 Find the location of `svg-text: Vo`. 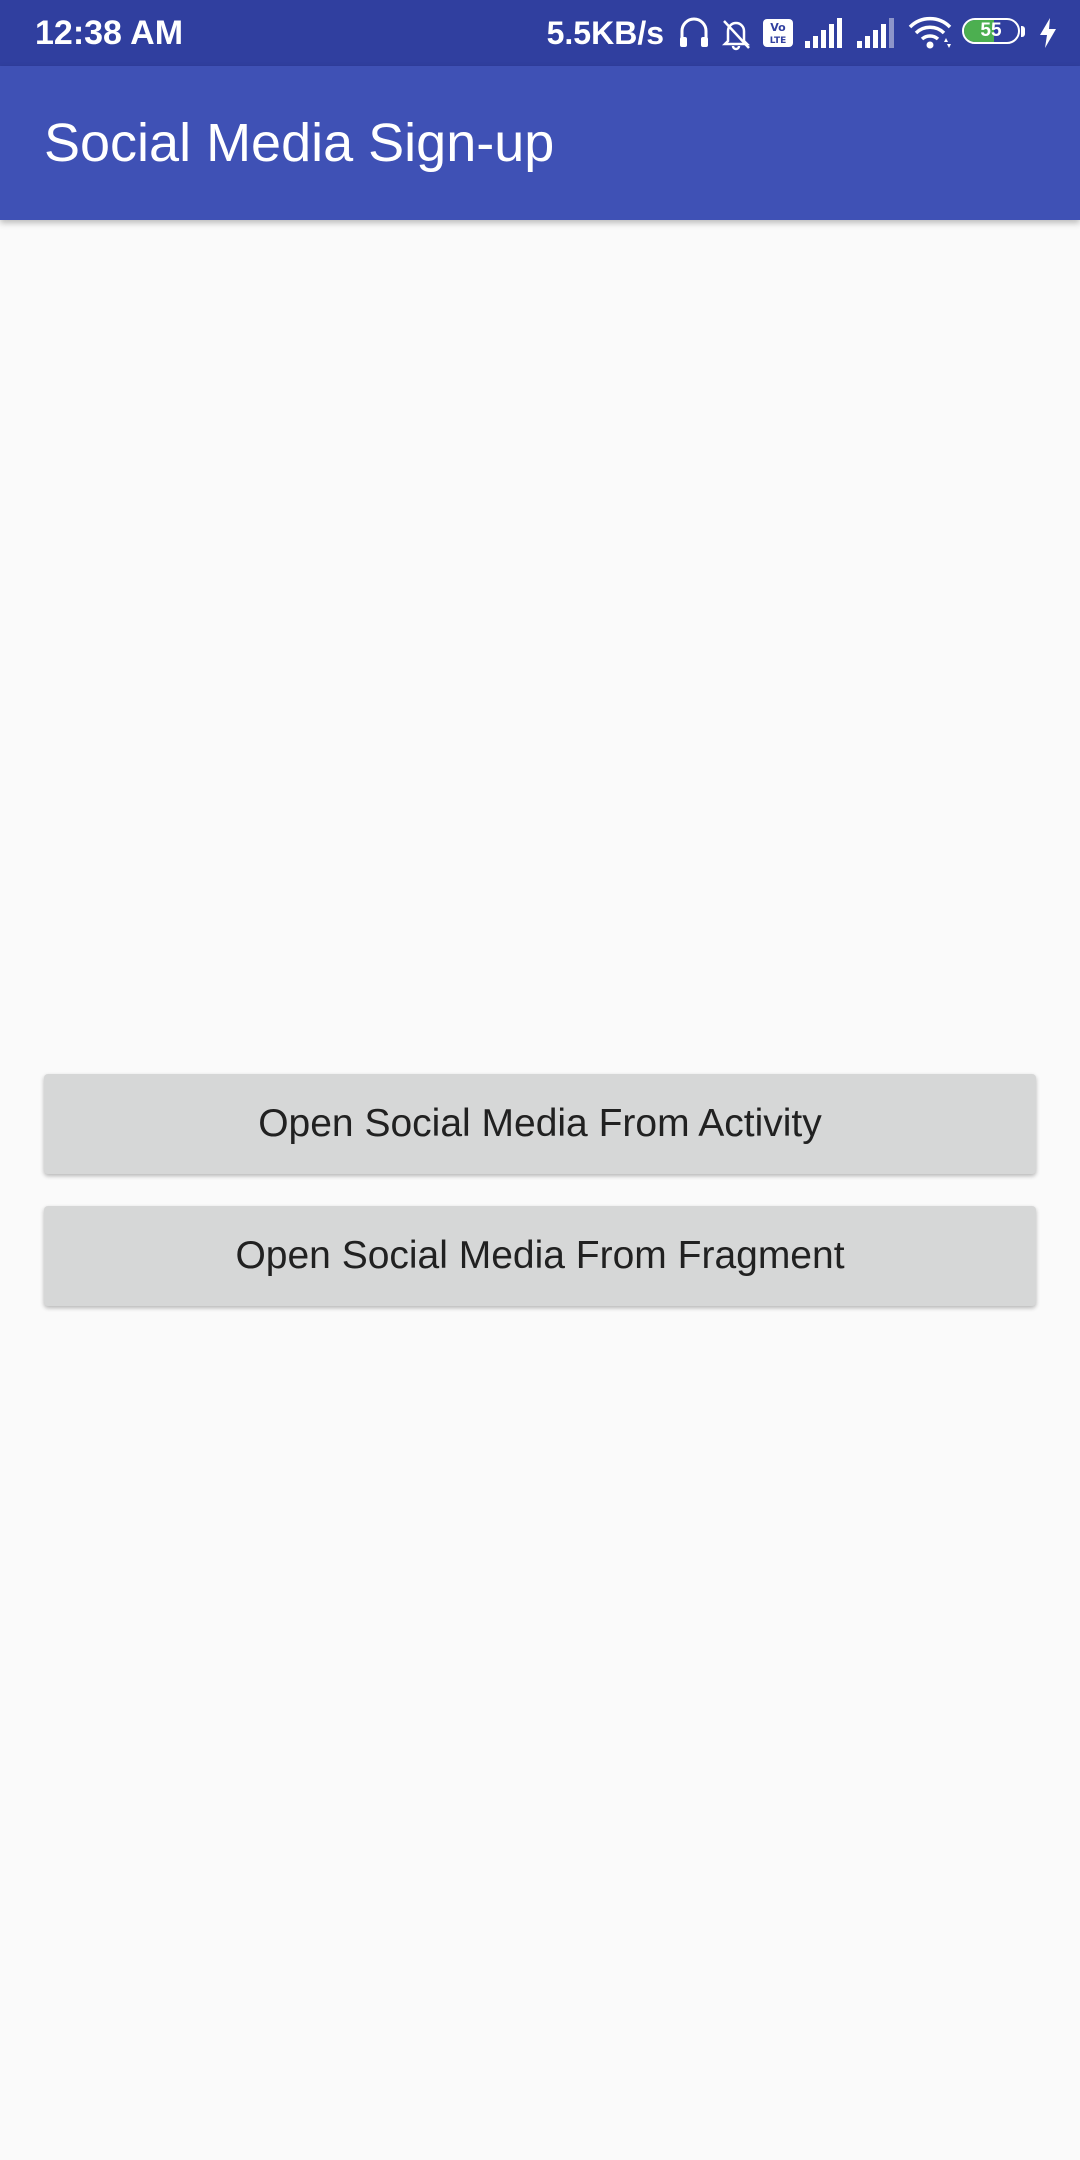

svg-text: Vo is located at coordinates (778, 27).